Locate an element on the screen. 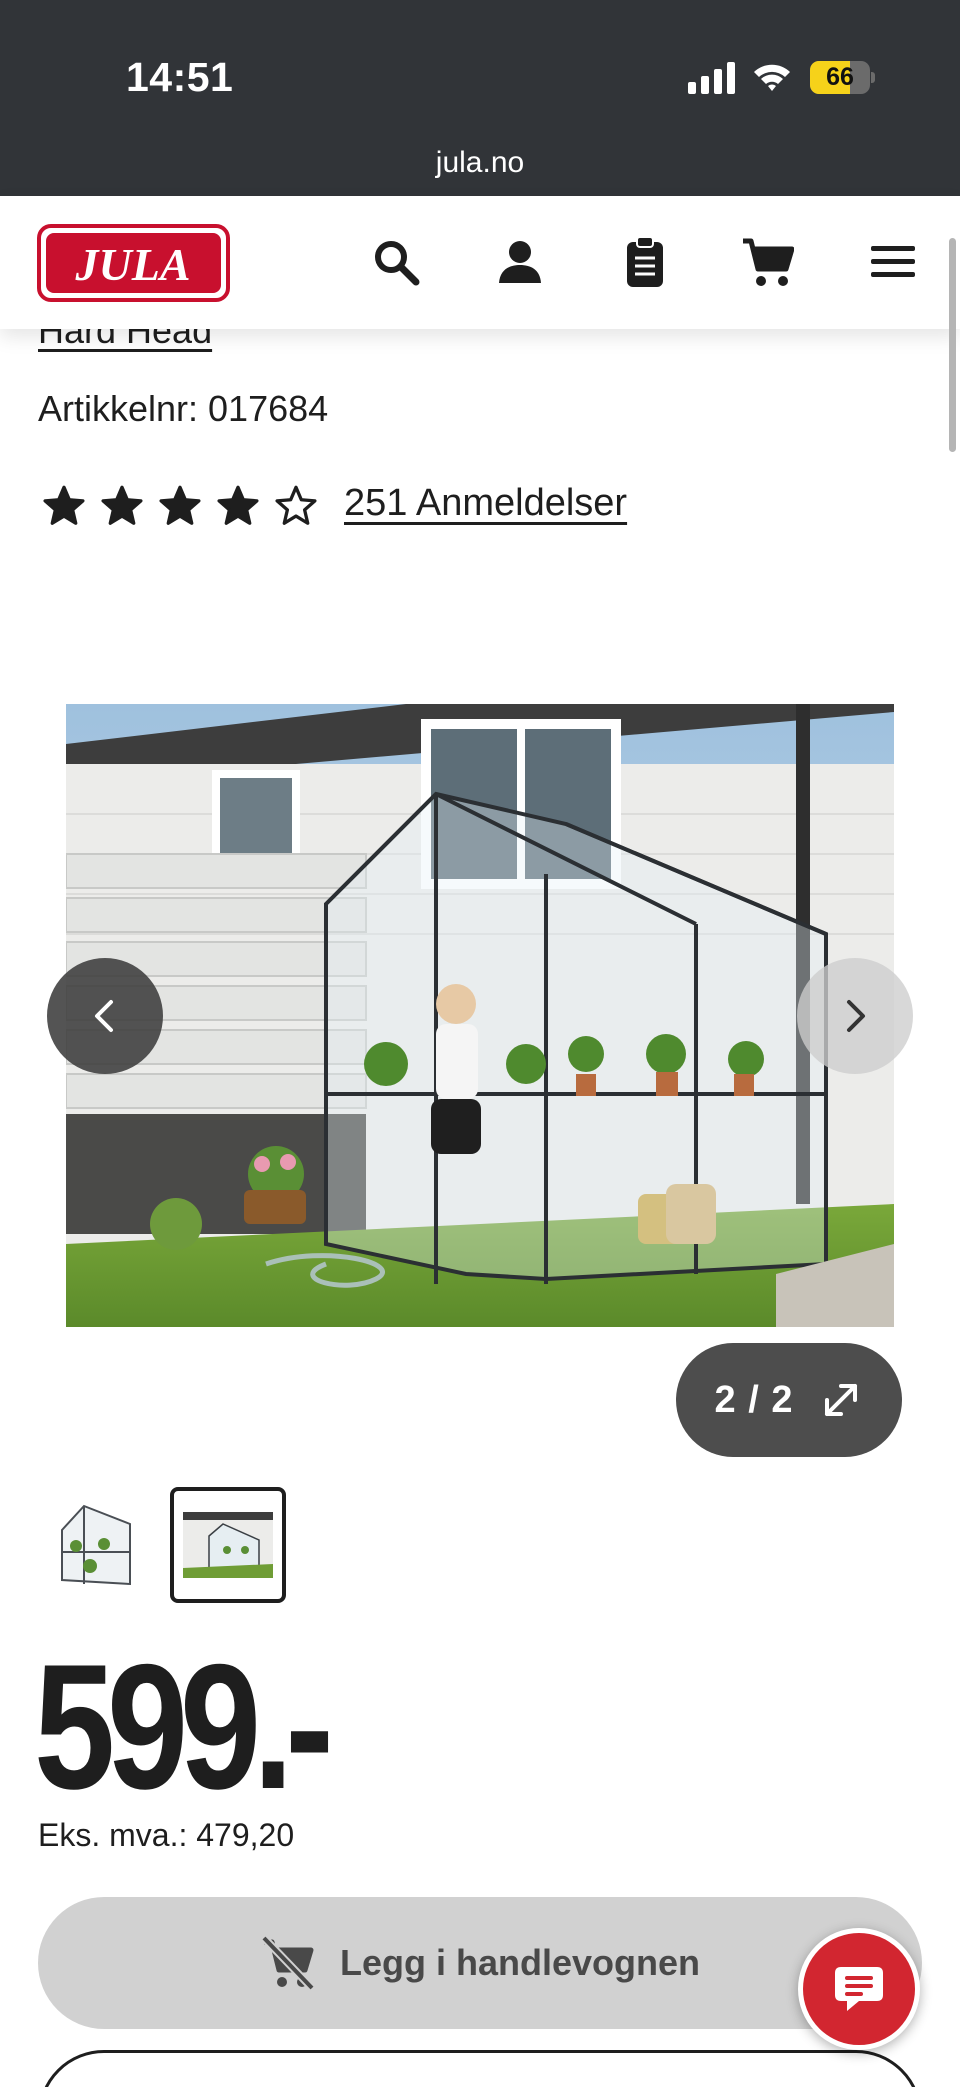 This screenshot has height=2087, width=960. rating-stars is located at coordinates (180, 506).